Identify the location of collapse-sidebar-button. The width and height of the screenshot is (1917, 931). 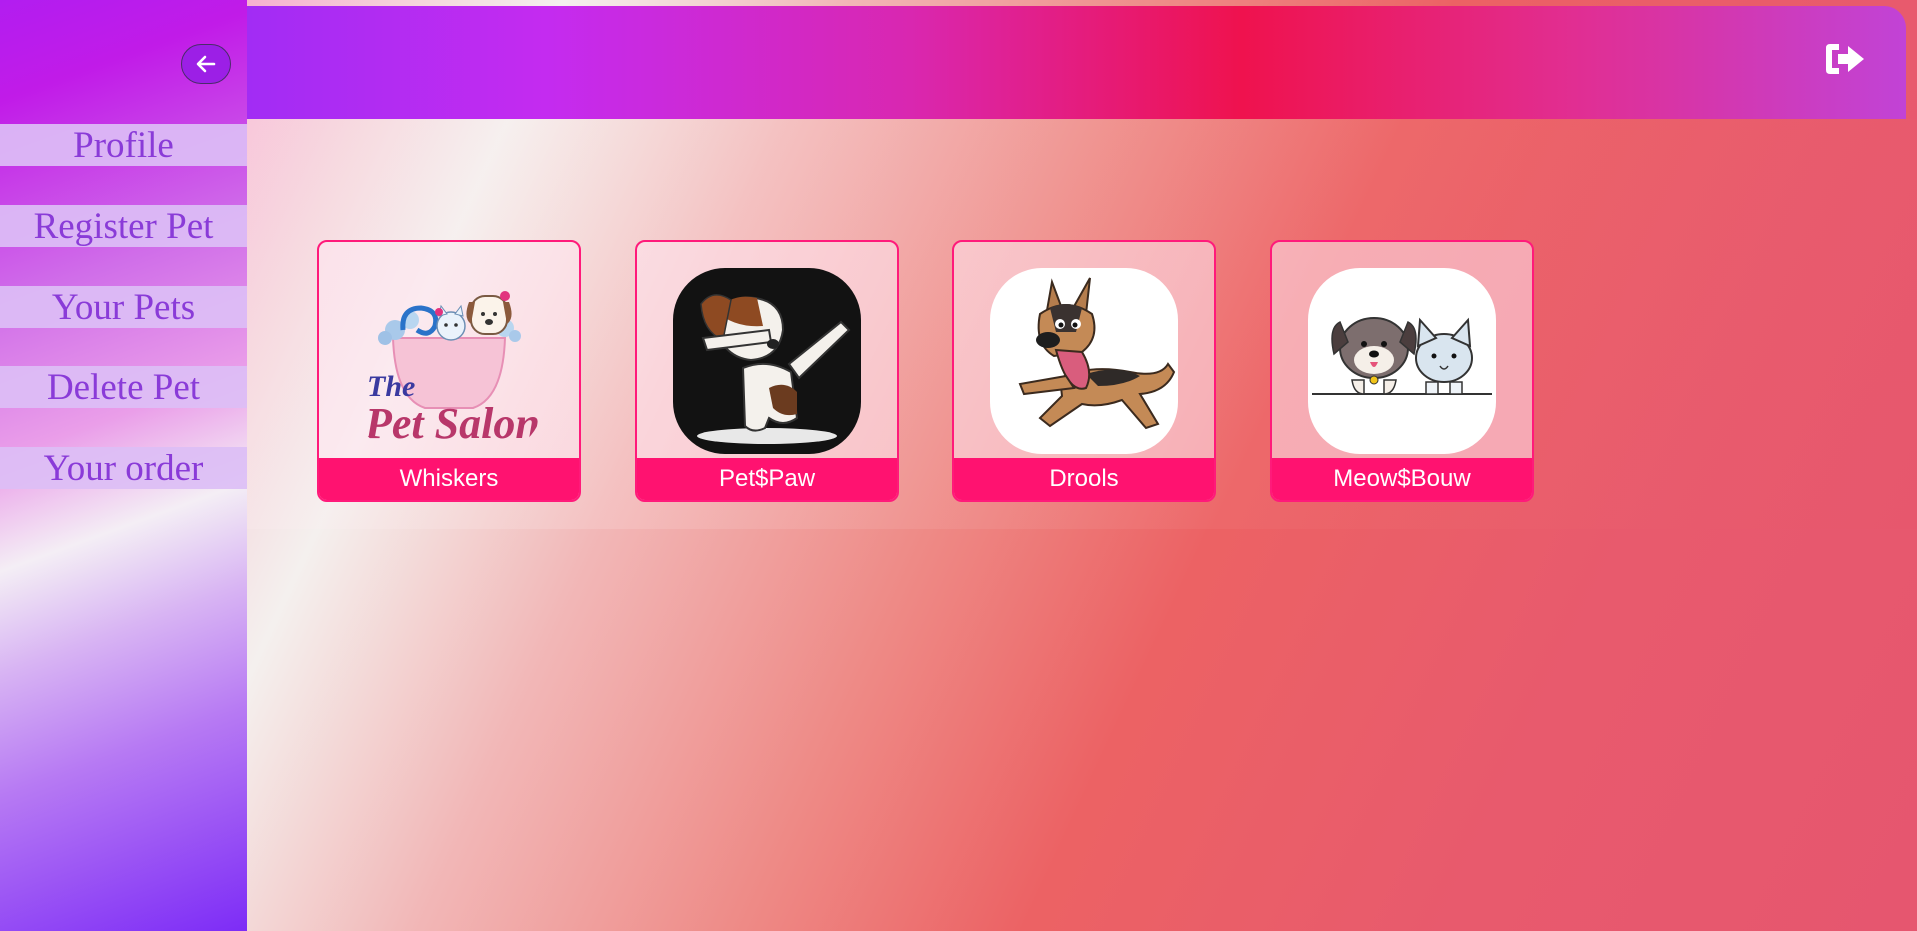
(206, 64).